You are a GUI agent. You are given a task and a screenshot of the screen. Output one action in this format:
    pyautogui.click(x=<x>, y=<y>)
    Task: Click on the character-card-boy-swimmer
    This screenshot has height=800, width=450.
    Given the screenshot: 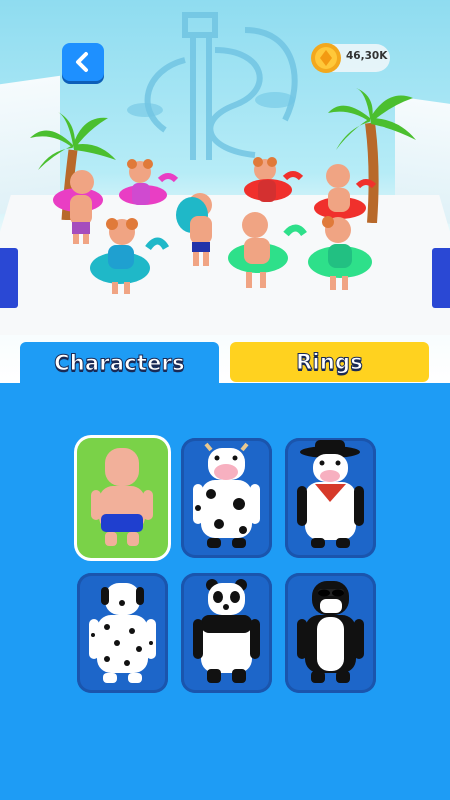 What is the action you would take?
    pyautogui.click(x=122, y=498)
    